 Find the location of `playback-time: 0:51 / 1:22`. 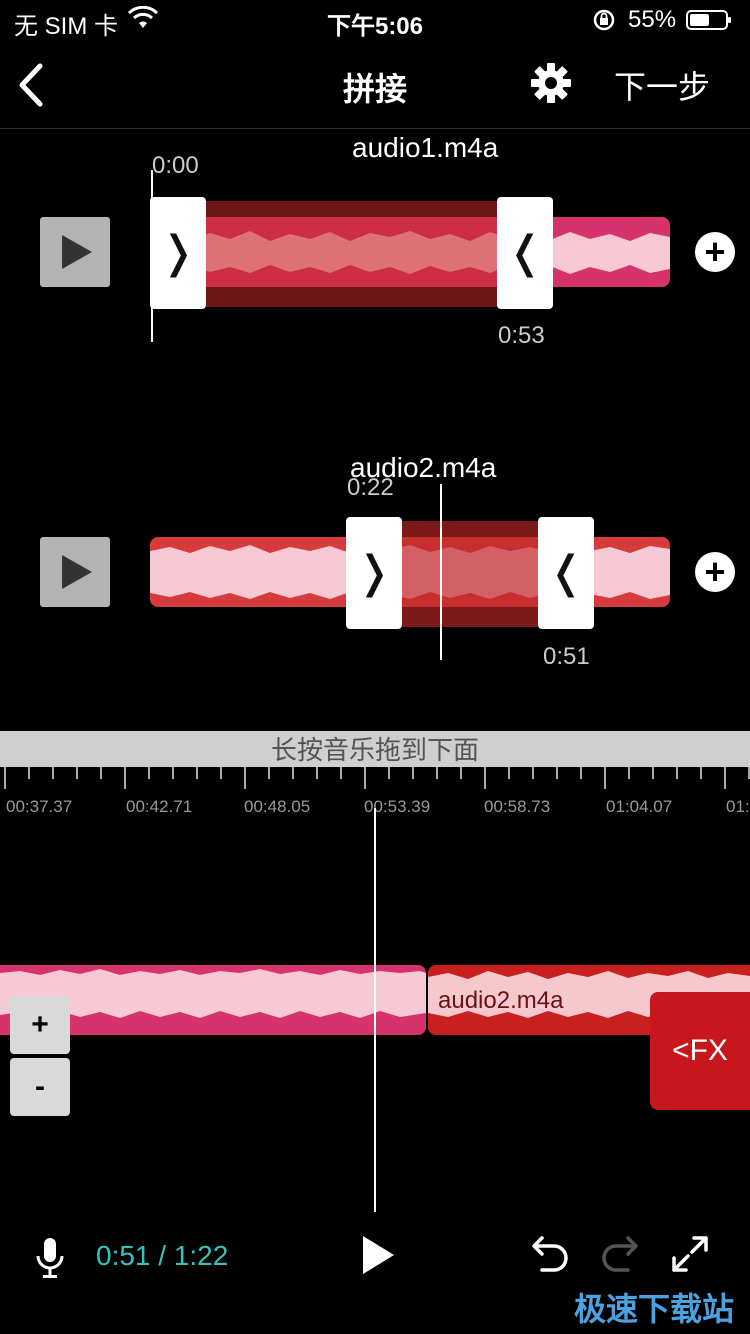

playback-time: 0:51 / 1:22 is located at coordinates (162, 1255).